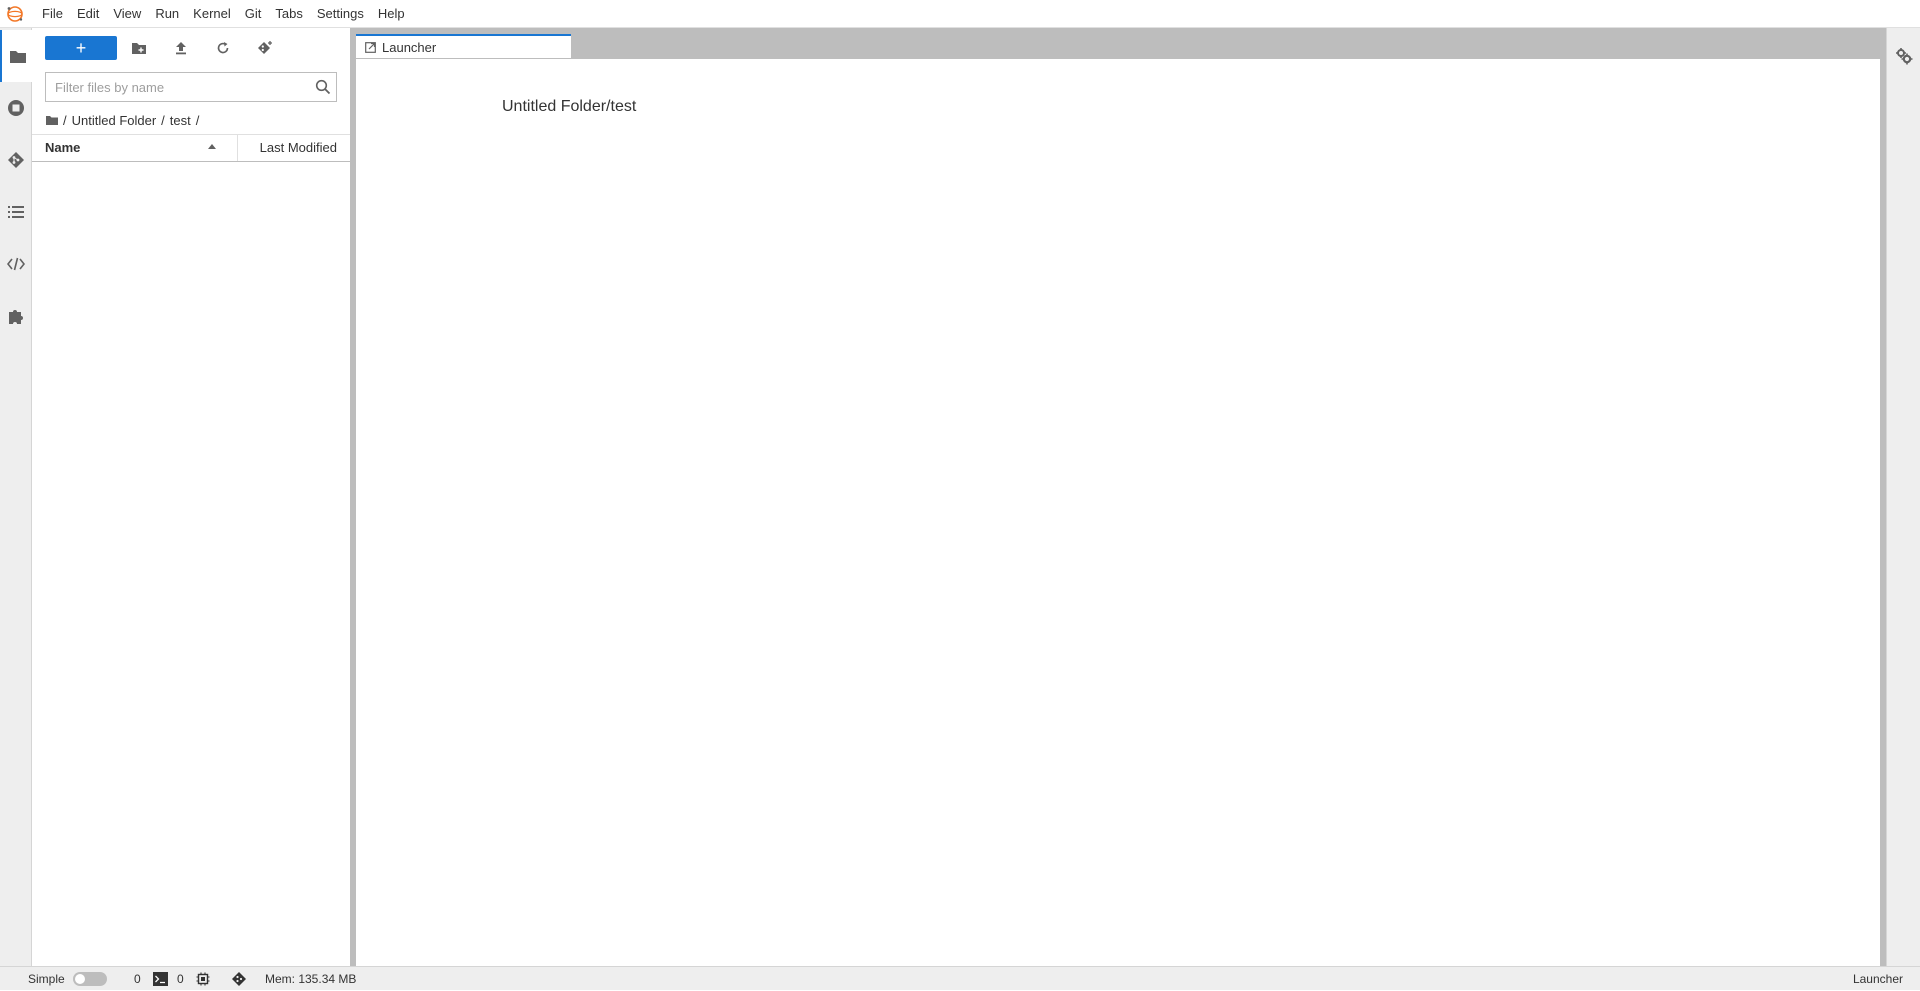  Describe the element at coordinates (52, 14) in the screenshot. I see `menu-file: File` at that location.